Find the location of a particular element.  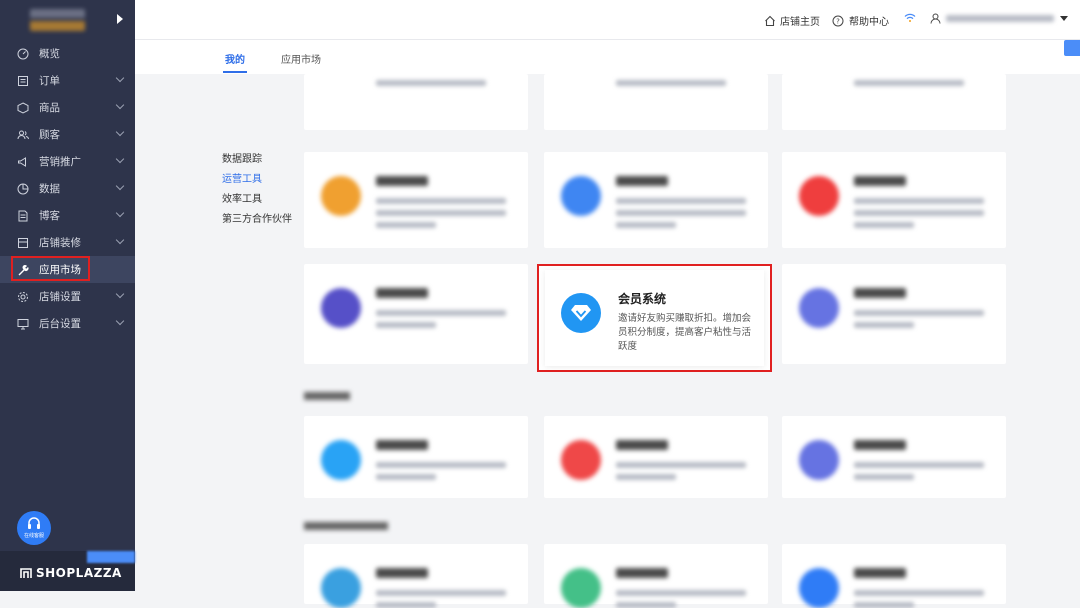

app-card-inner: 会员系统 邀请好友购买赚取折扣。增加会员积分制度，提高客户粘性与活跃度 is located at coordinates (654, 318).